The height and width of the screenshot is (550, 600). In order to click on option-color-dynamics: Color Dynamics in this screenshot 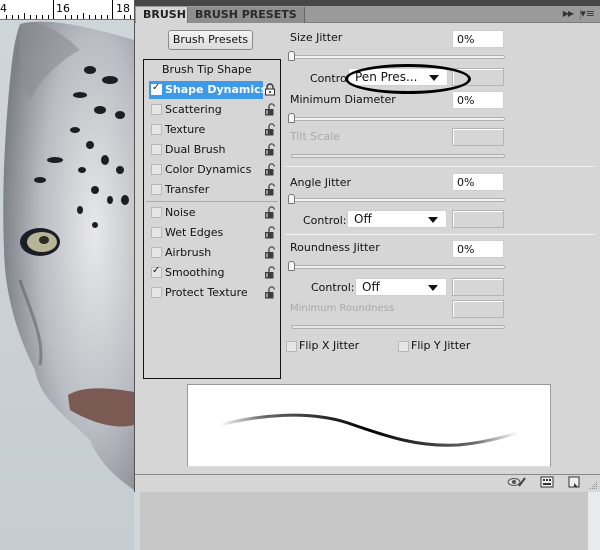, I will do `click(212, 170)`.